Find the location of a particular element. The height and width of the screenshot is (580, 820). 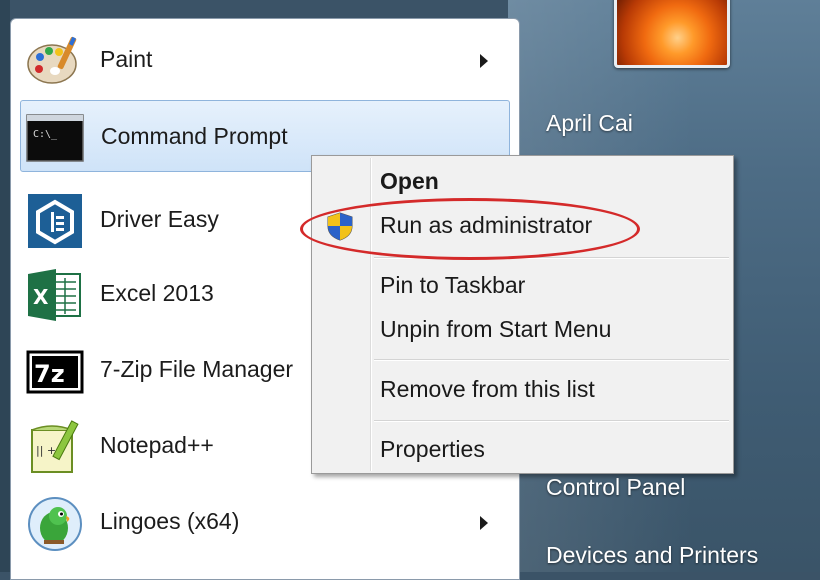

program-label: Notepad++ is located at coordinates (157, 445).